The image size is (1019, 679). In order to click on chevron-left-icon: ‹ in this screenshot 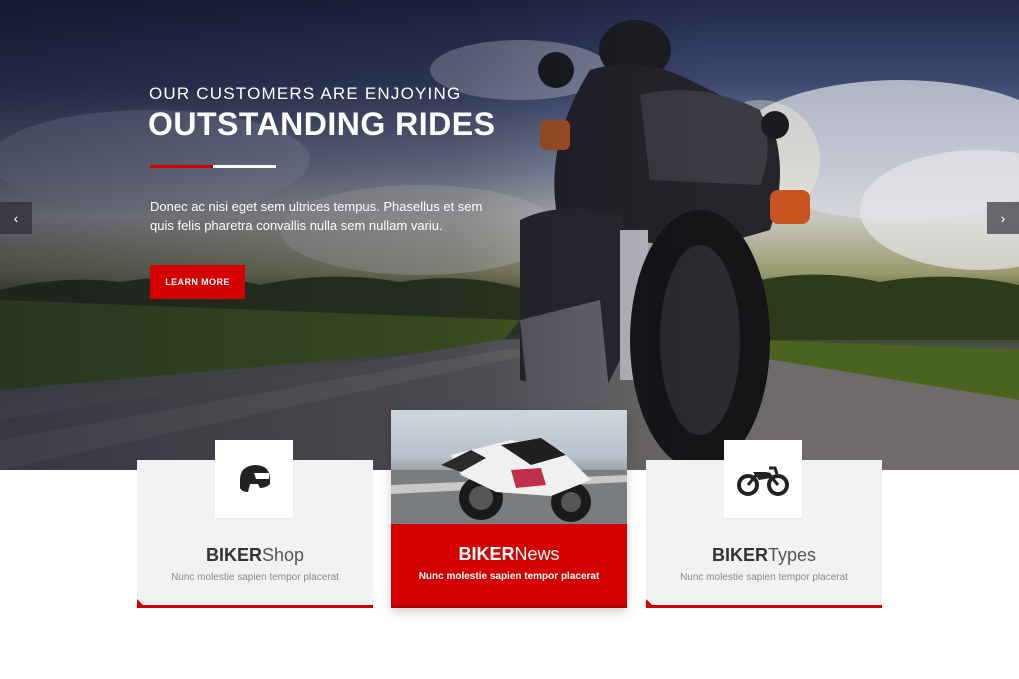, I will do `click(16, 218)`.